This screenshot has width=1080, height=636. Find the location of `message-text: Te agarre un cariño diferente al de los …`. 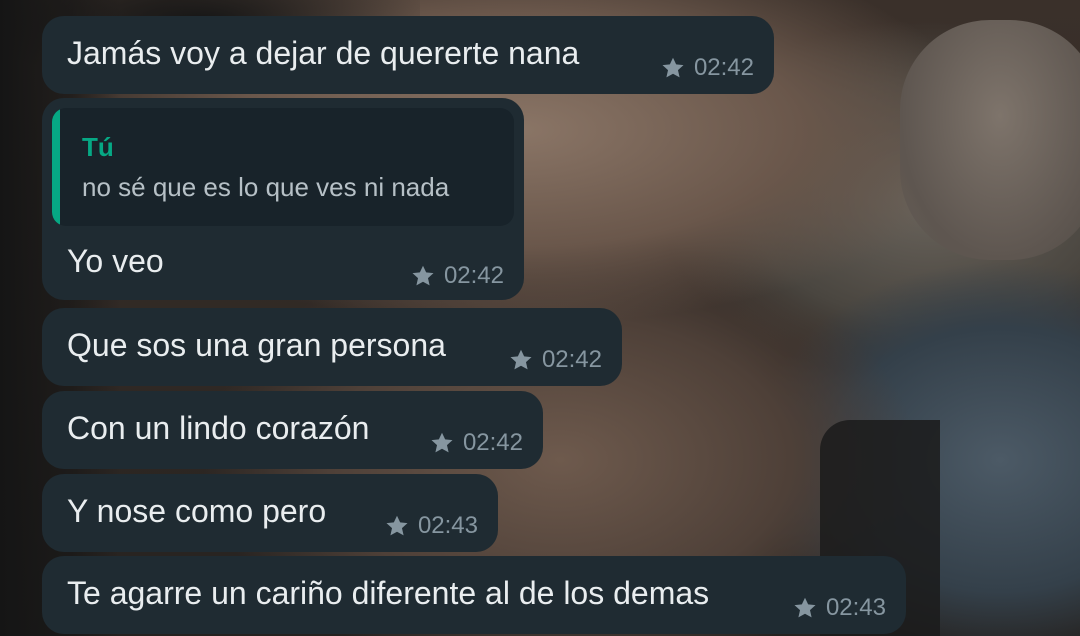

message-text: Te agarre un cariño diferente al de los … is located at coordinates (388, 593).